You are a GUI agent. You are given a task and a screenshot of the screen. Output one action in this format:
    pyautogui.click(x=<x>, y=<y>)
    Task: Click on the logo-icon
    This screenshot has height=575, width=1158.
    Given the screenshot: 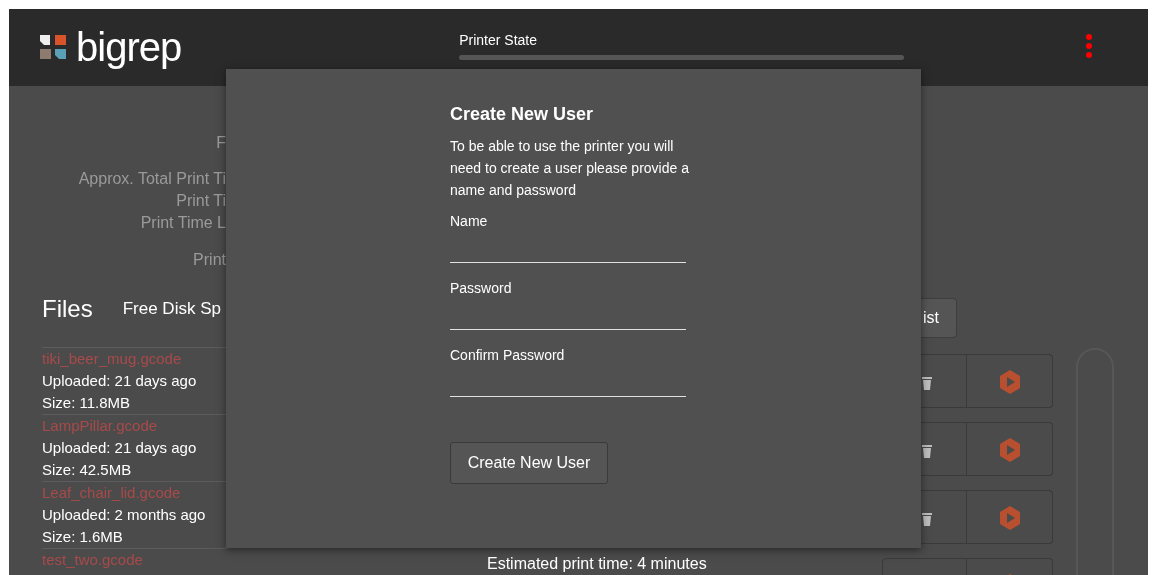 What is the action you would take?
    pyautogui.click(x=54, y=47)
    